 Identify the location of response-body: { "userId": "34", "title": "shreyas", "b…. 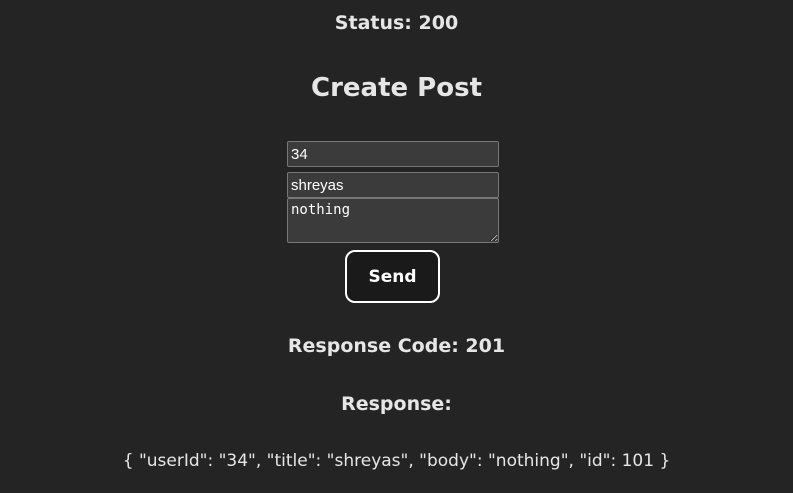
(396, 461).